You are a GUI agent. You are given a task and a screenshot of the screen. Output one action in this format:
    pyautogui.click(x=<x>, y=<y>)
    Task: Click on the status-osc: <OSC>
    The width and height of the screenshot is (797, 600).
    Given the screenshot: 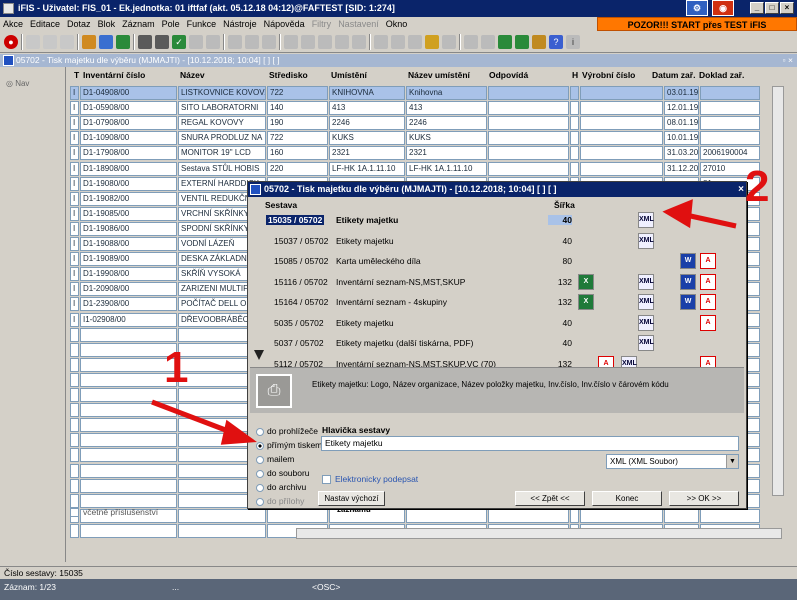 What is the action you would take?
    pyautogui.click(x=326, y=587)
    